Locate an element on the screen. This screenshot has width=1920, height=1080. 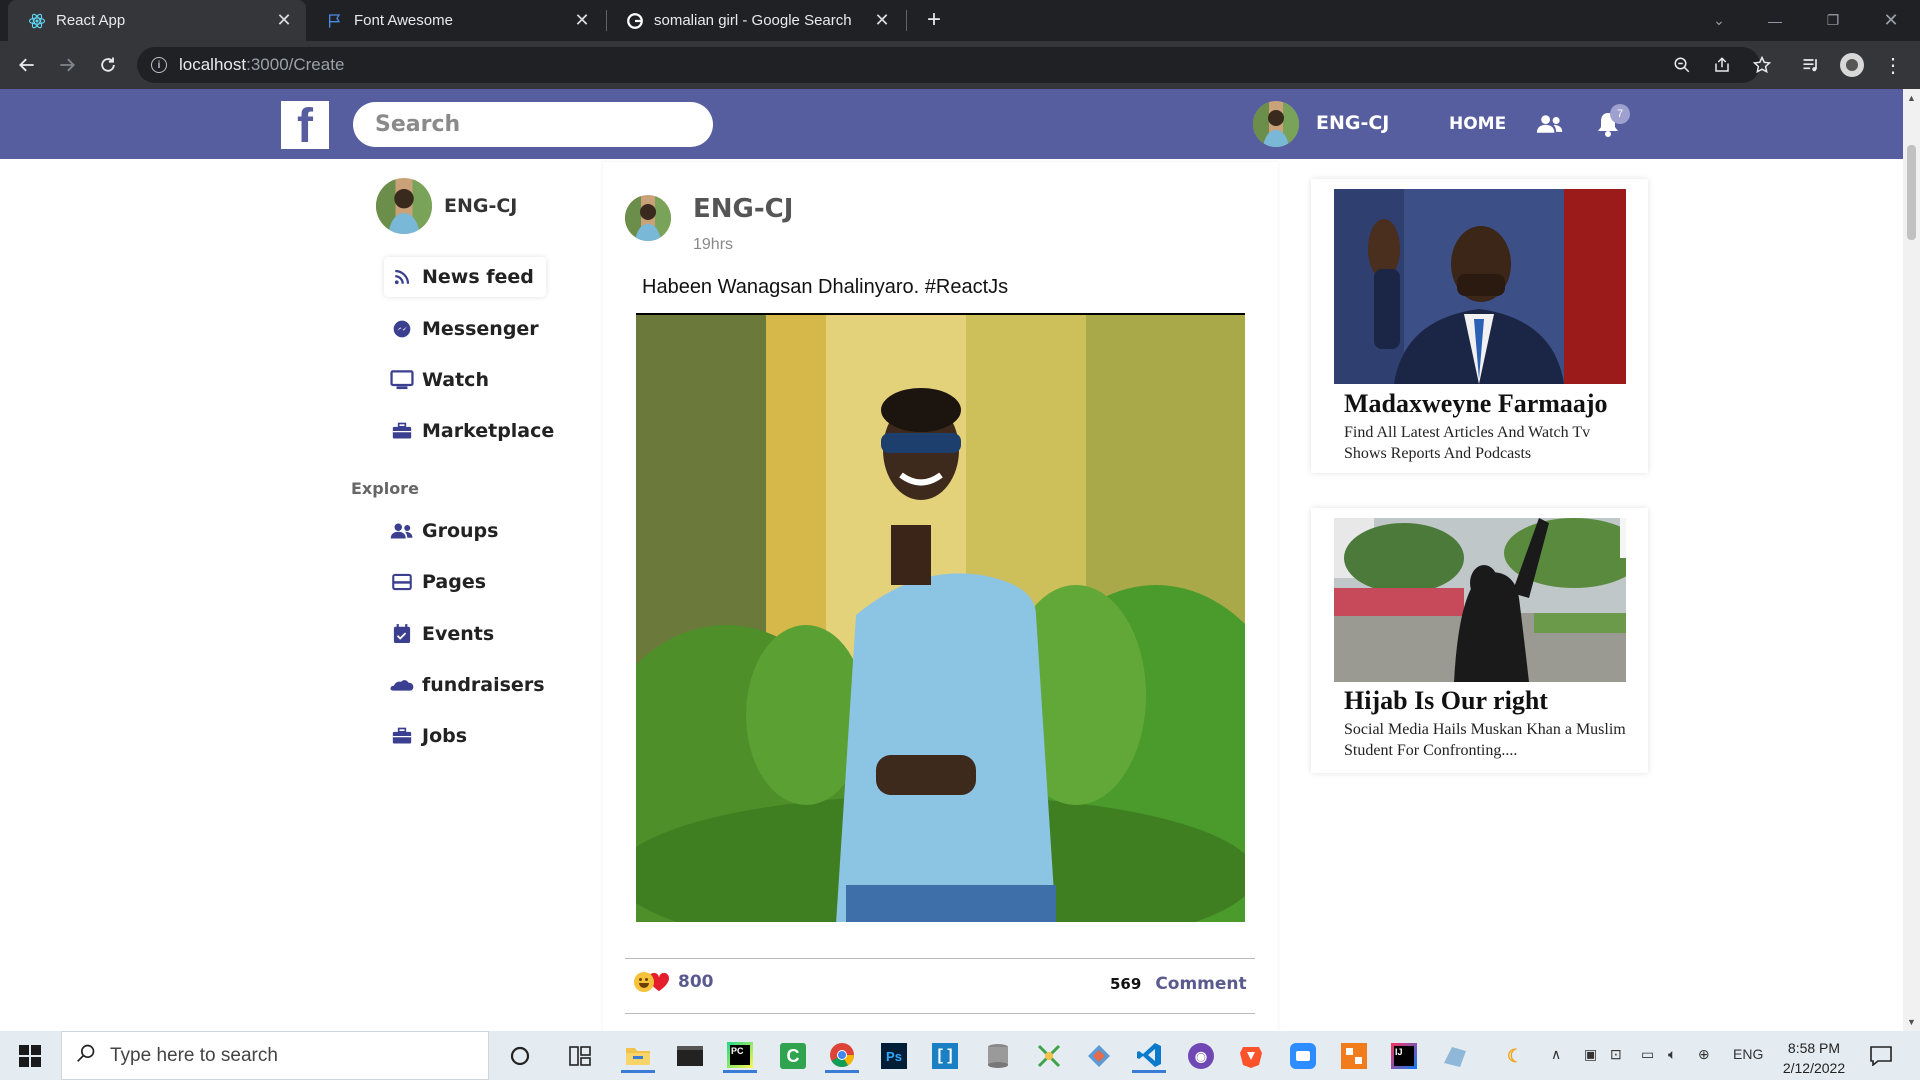
sidebar-item-events: Events is located at coordinates (439, 634).